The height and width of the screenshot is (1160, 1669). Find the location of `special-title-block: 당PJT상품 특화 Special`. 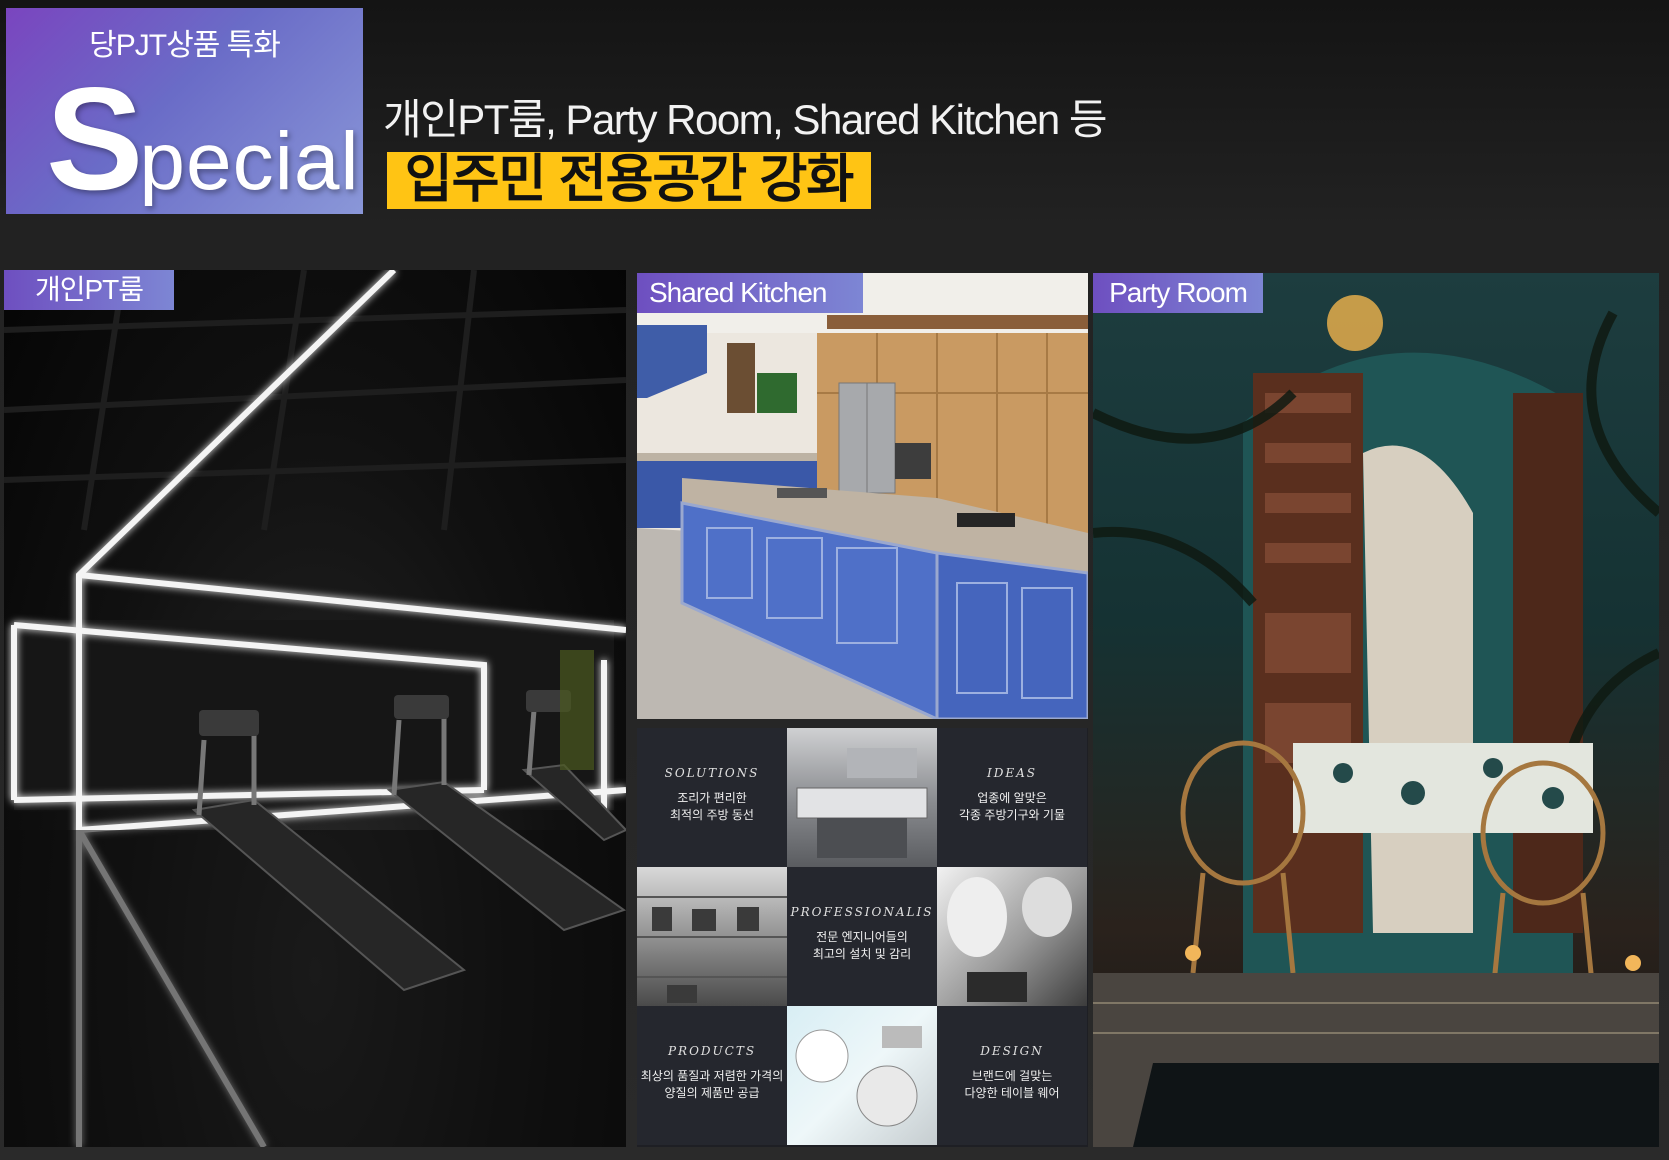

special-title-block: 당PJT상품 특화 Special is located at coordinates (184, 111).